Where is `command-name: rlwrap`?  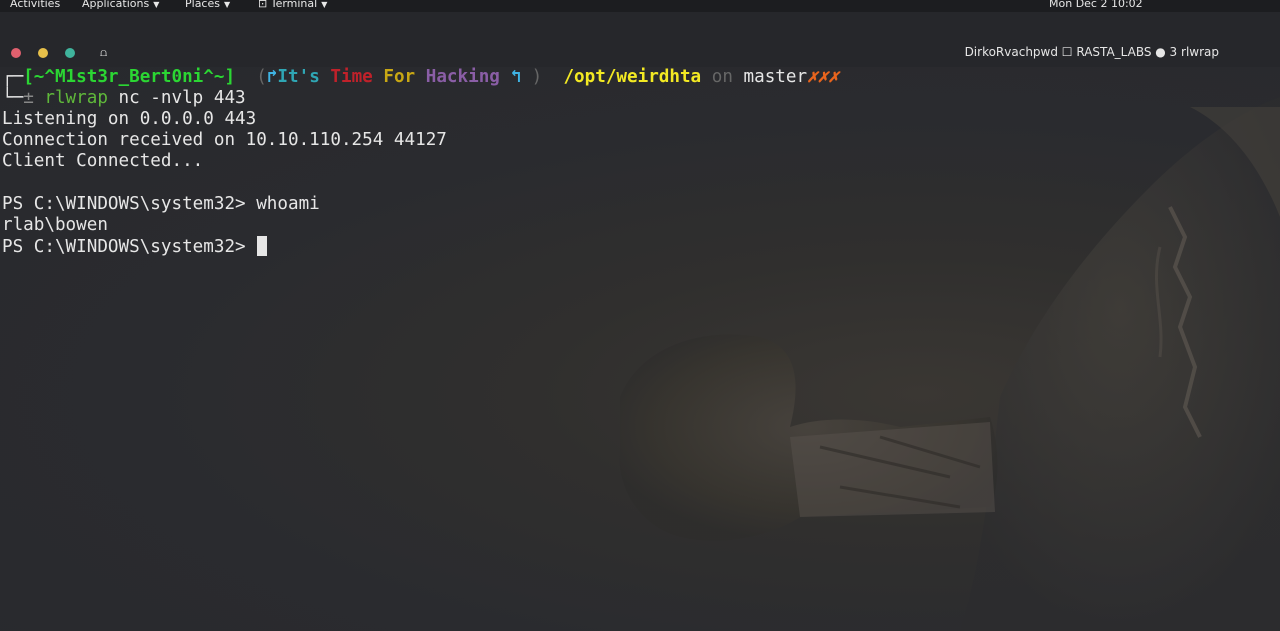 command-name: rlwrap is located at coordinates (76, 98).